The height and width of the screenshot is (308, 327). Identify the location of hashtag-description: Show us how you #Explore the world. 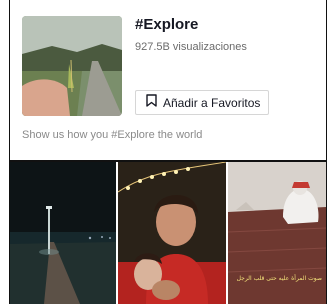
(112, 135).